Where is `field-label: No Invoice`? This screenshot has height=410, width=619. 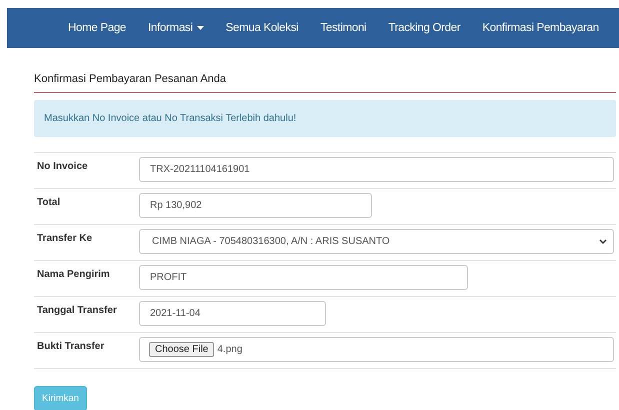
field-label: No Invoice is located at coordinates (62, 166).